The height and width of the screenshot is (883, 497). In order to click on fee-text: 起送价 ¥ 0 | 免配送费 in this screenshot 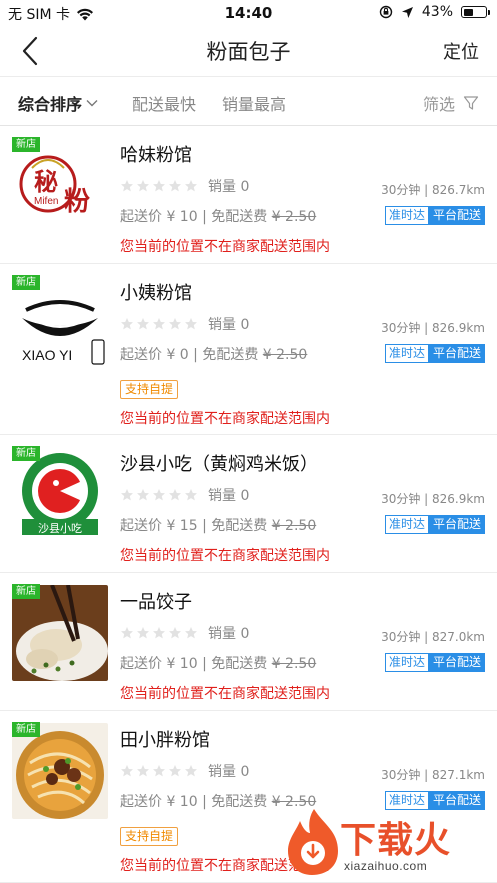, I will do `click(191, 355)`.